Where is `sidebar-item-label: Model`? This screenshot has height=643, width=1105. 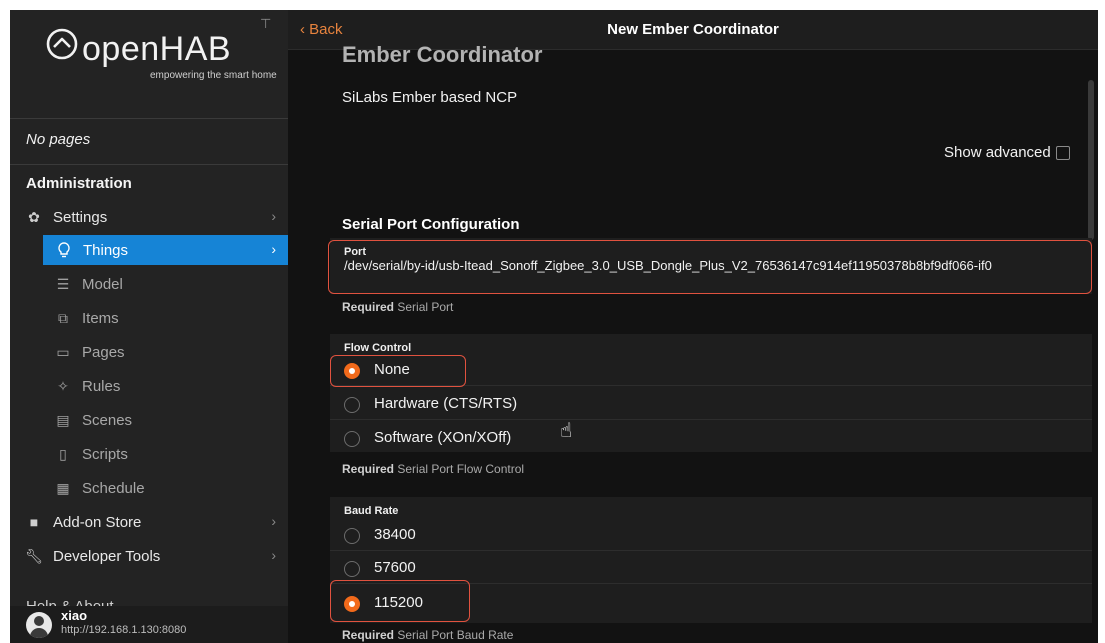
sidebar-item-label: Model is located at coordinates (102, 284).